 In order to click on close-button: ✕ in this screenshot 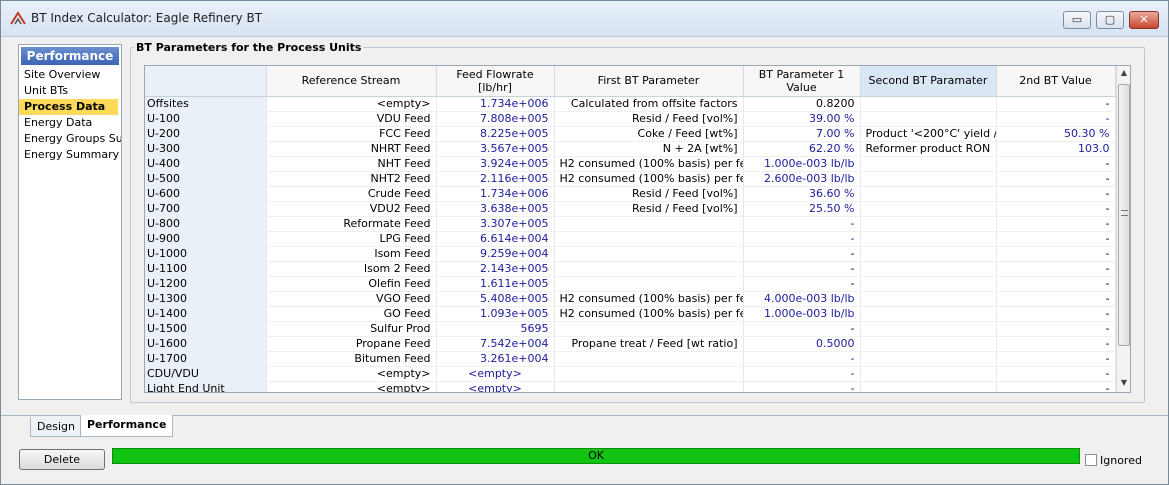, I will do `click(1144, 20)`.